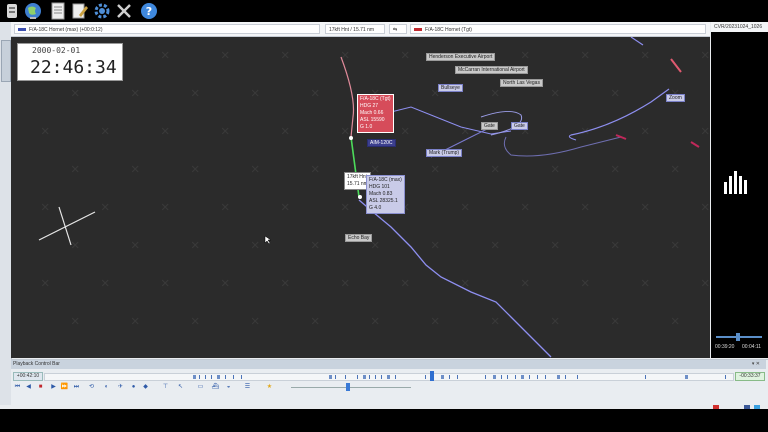 The width and height of the screenshot is (768, 432). I want to click on playback-panel-controls: ▾ ✕, so click(756, 364).